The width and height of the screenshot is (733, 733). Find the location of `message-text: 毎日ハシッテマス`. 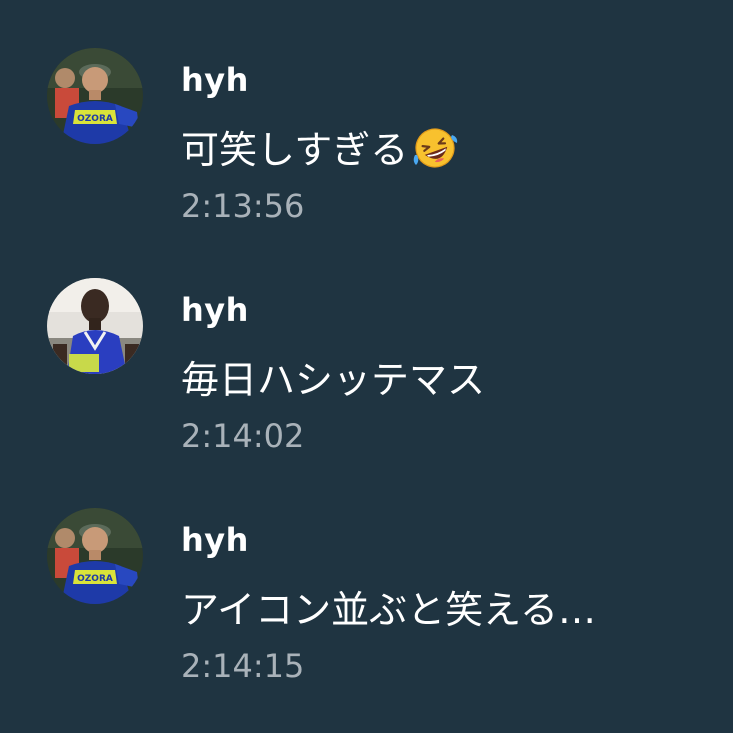

message-text: 毎日ハシッテマス is located at coordinates (333, 380).